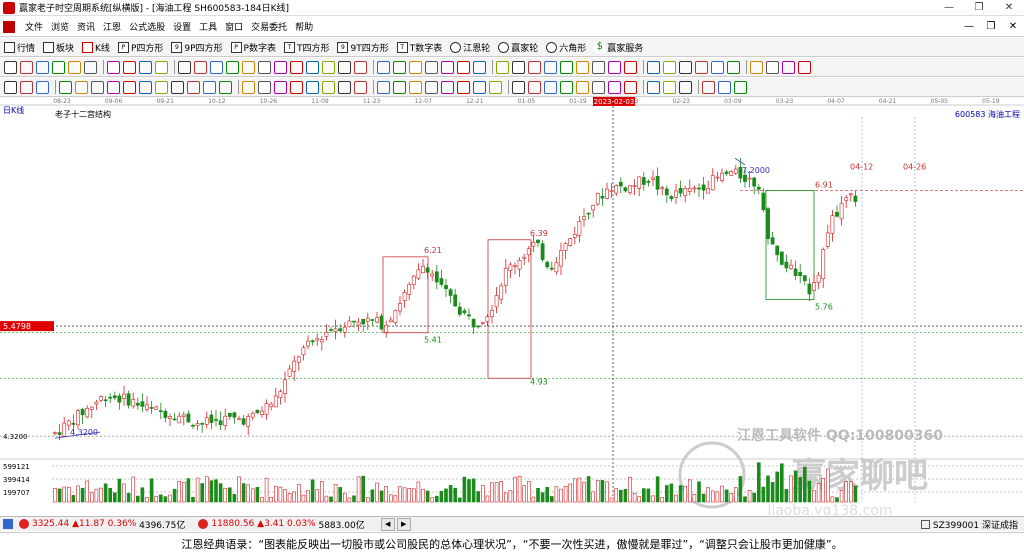 The height and width of the screenshot is (554, 1024). What do you see at coordinates (518, 47) in the screenshot?
I see `toolbar-winner-wheel-button: 赢家轮` at bounding box center [518, 47].